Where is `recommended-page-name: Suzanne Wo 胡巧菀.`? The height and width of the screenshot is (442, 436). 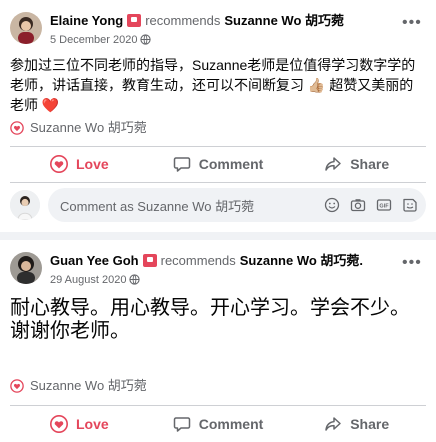 recommended-page-name: Suzanne Wo 胡巧菀. is located at coordinates (301, 260).